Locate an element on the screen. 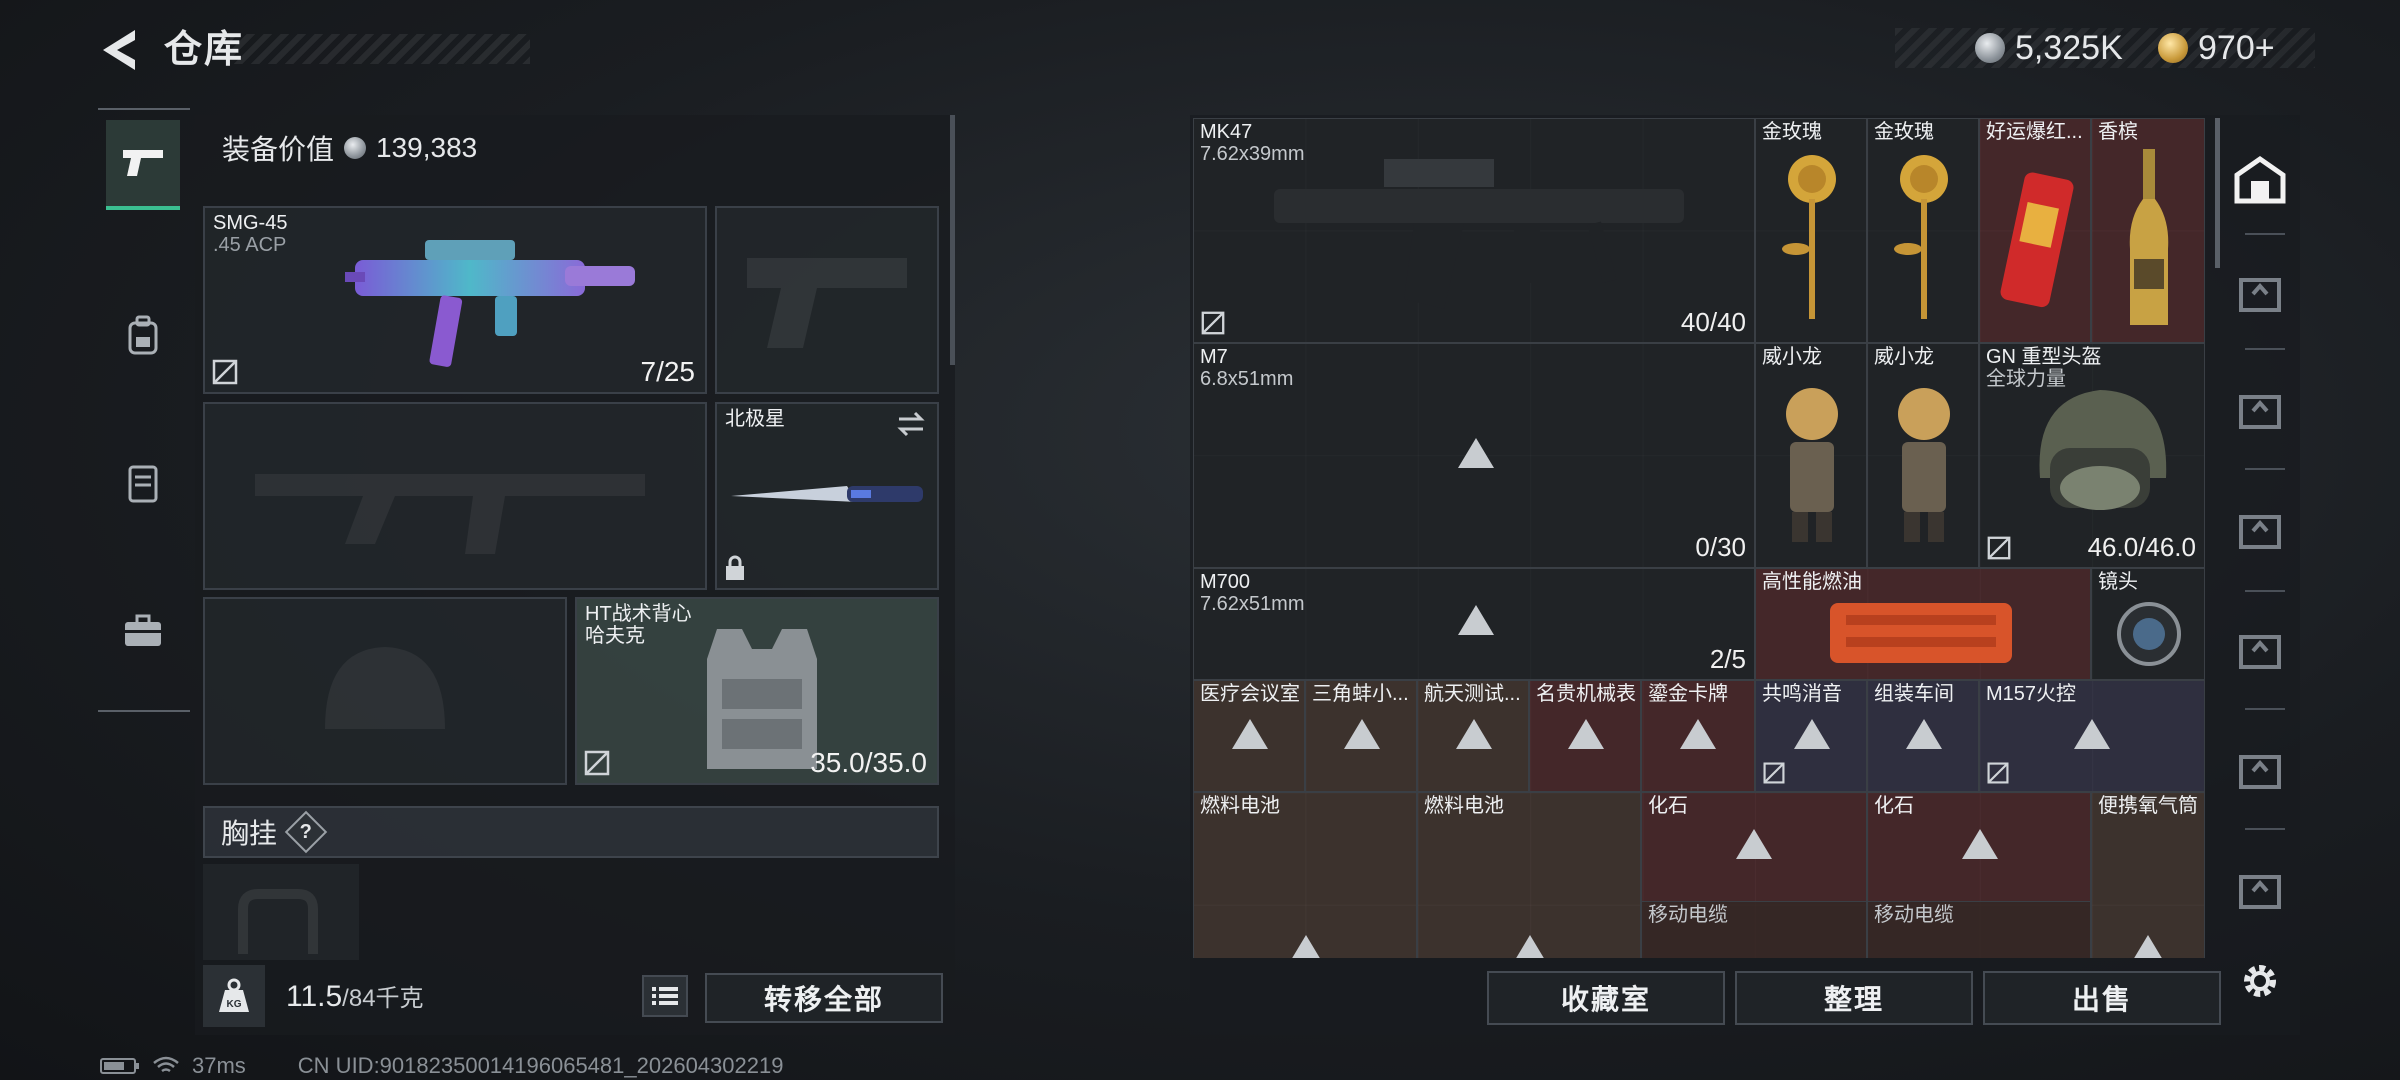 The width and height of the screenshot is (2400, 1080). weight-icon-box: KG is located at coordinates (234, 996).